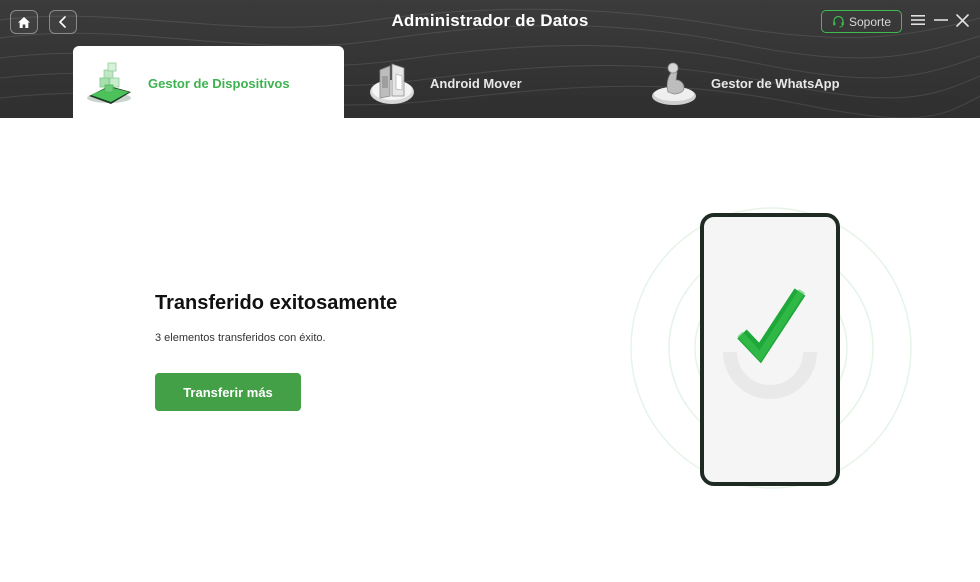 The width and height of the screenshot is (980, 582). Describe the element at coordinates (219, 83) in the screenshot. I see `tab-device-manager-label: Gestor de Dispositivos` at that location.